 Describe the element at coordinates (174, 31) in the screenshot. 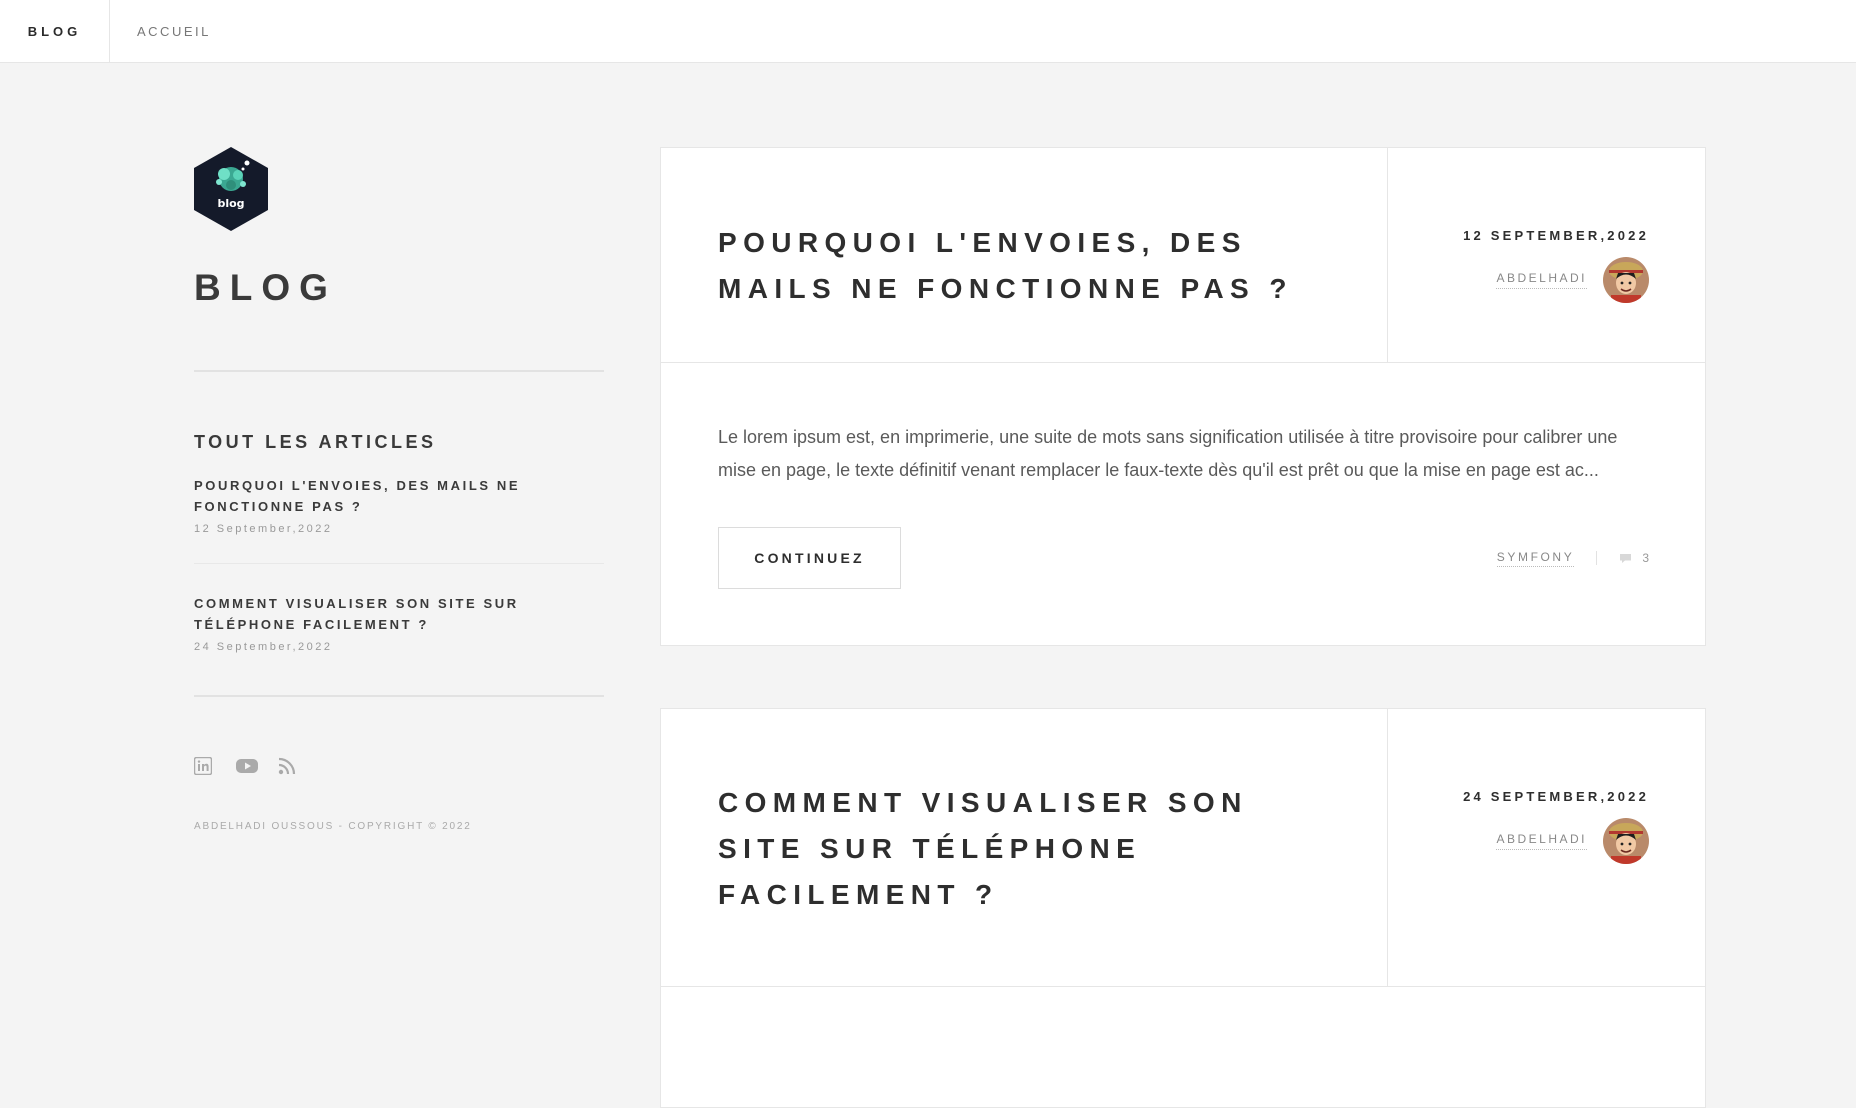

I see `nav-link-accueil: ACCUEIL` at that location.